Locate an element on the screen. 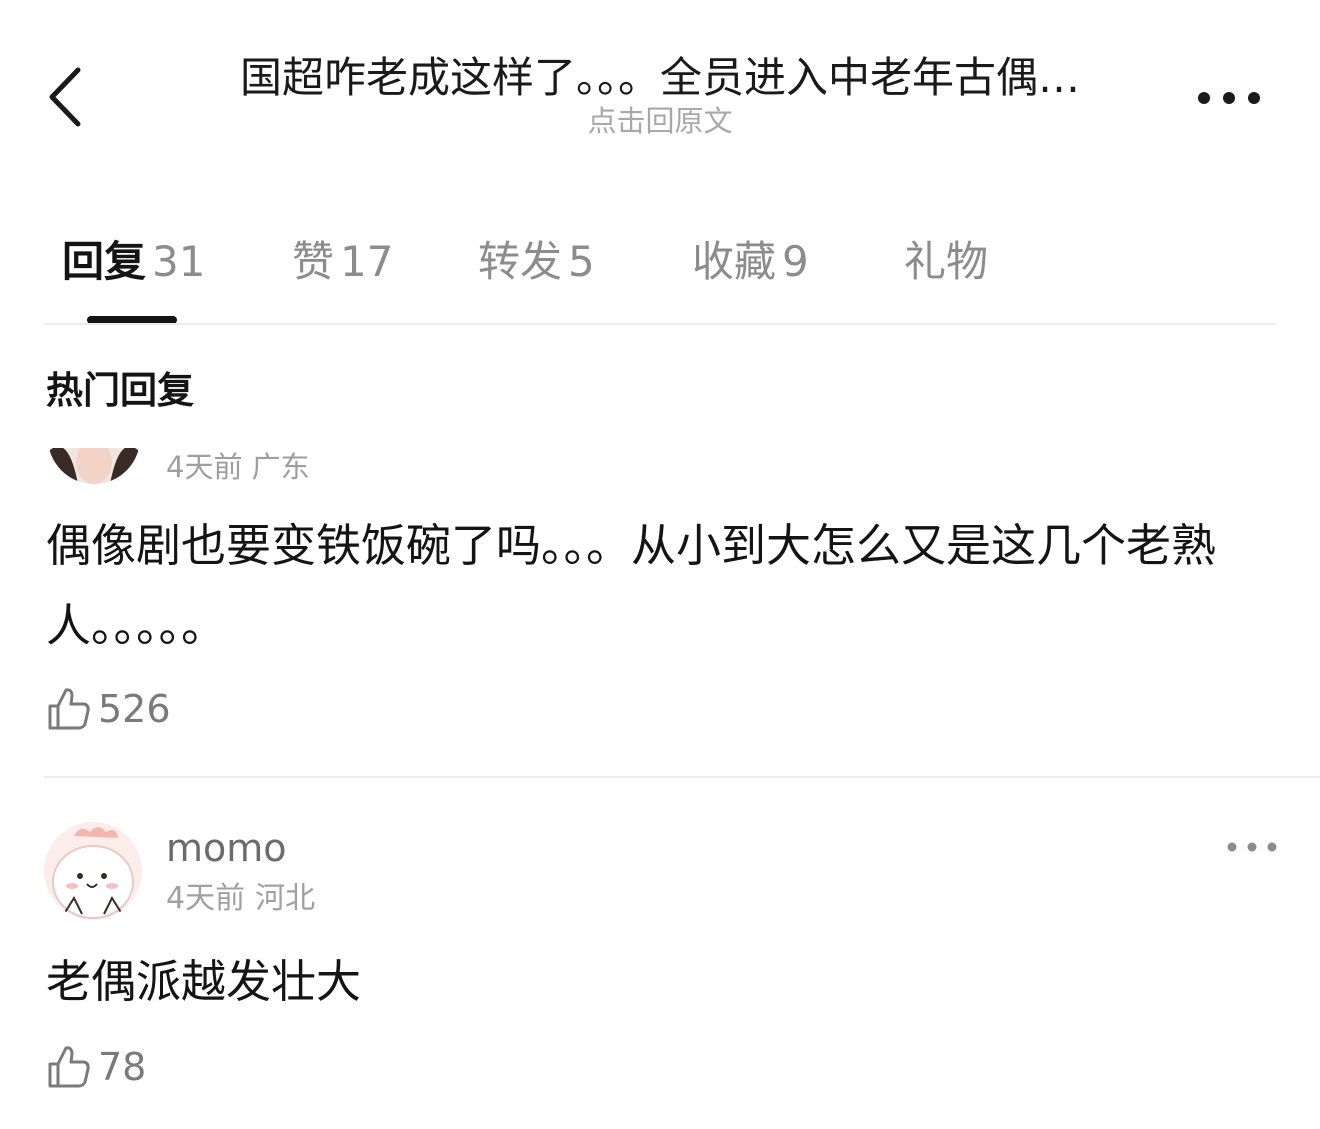 This screenshot has width=1320, height=1129. comment-time: 4天前 is located at coordinates (206, 898).